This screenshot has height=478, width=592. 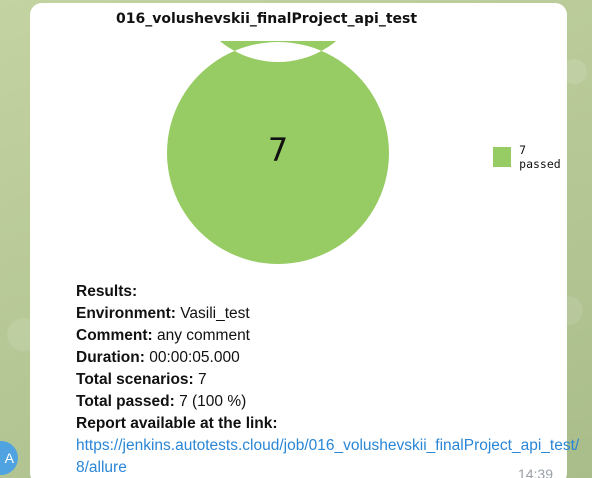 What do you see at coordinates (267, 19) in the screenshot?
I see `chart-title: 016_volushevskii_finalProject_api_test` at bounding box center [267, 19].